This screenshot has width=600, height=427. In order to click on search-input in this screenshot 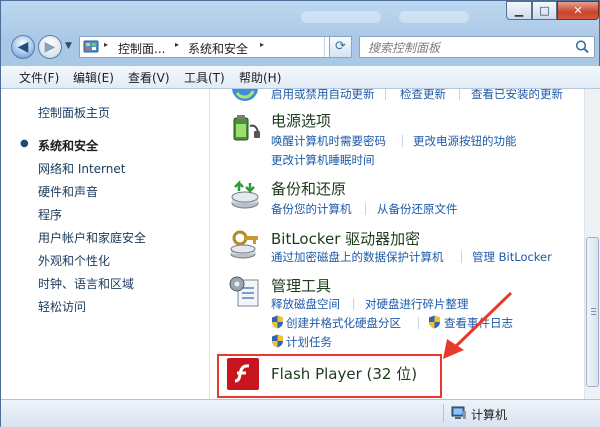, I will do `click(468, 48)`.